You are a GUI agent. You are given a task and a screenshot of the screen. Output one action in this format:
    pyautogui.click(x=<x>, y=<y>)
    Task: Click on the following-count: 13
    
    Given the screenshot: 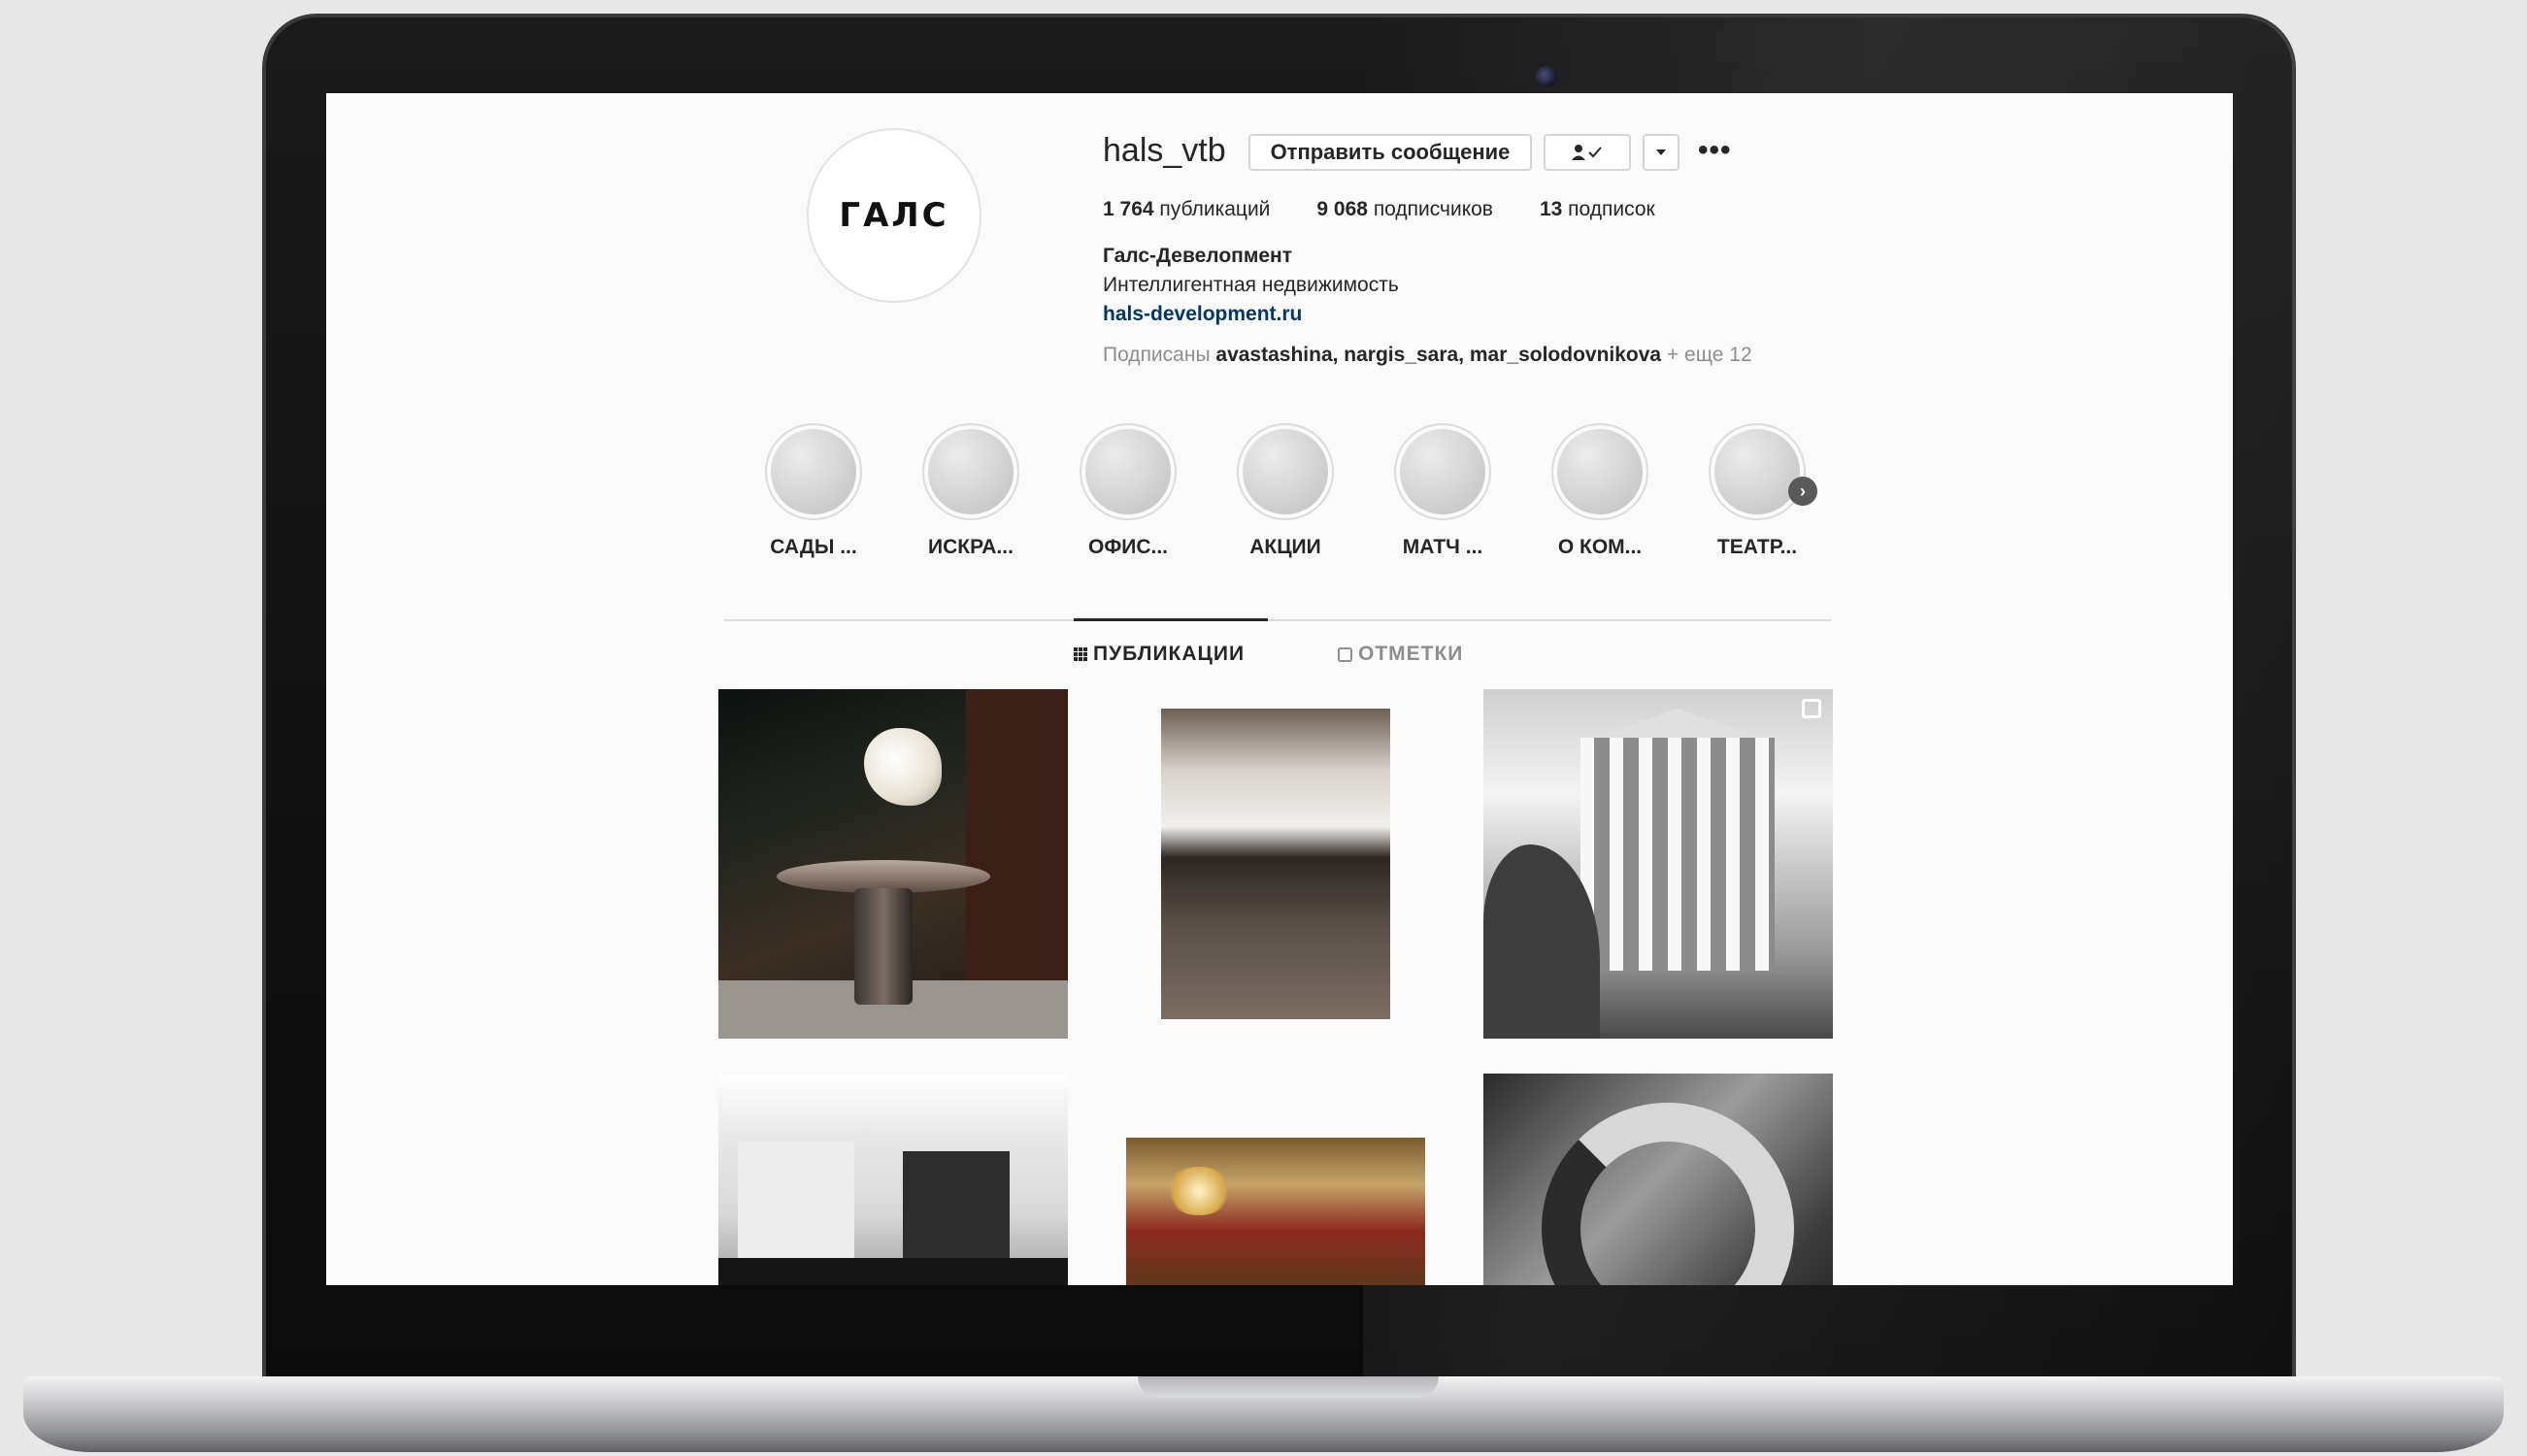 What is the action you would take?
    pyautogui.click(x=1551, y=209)
    